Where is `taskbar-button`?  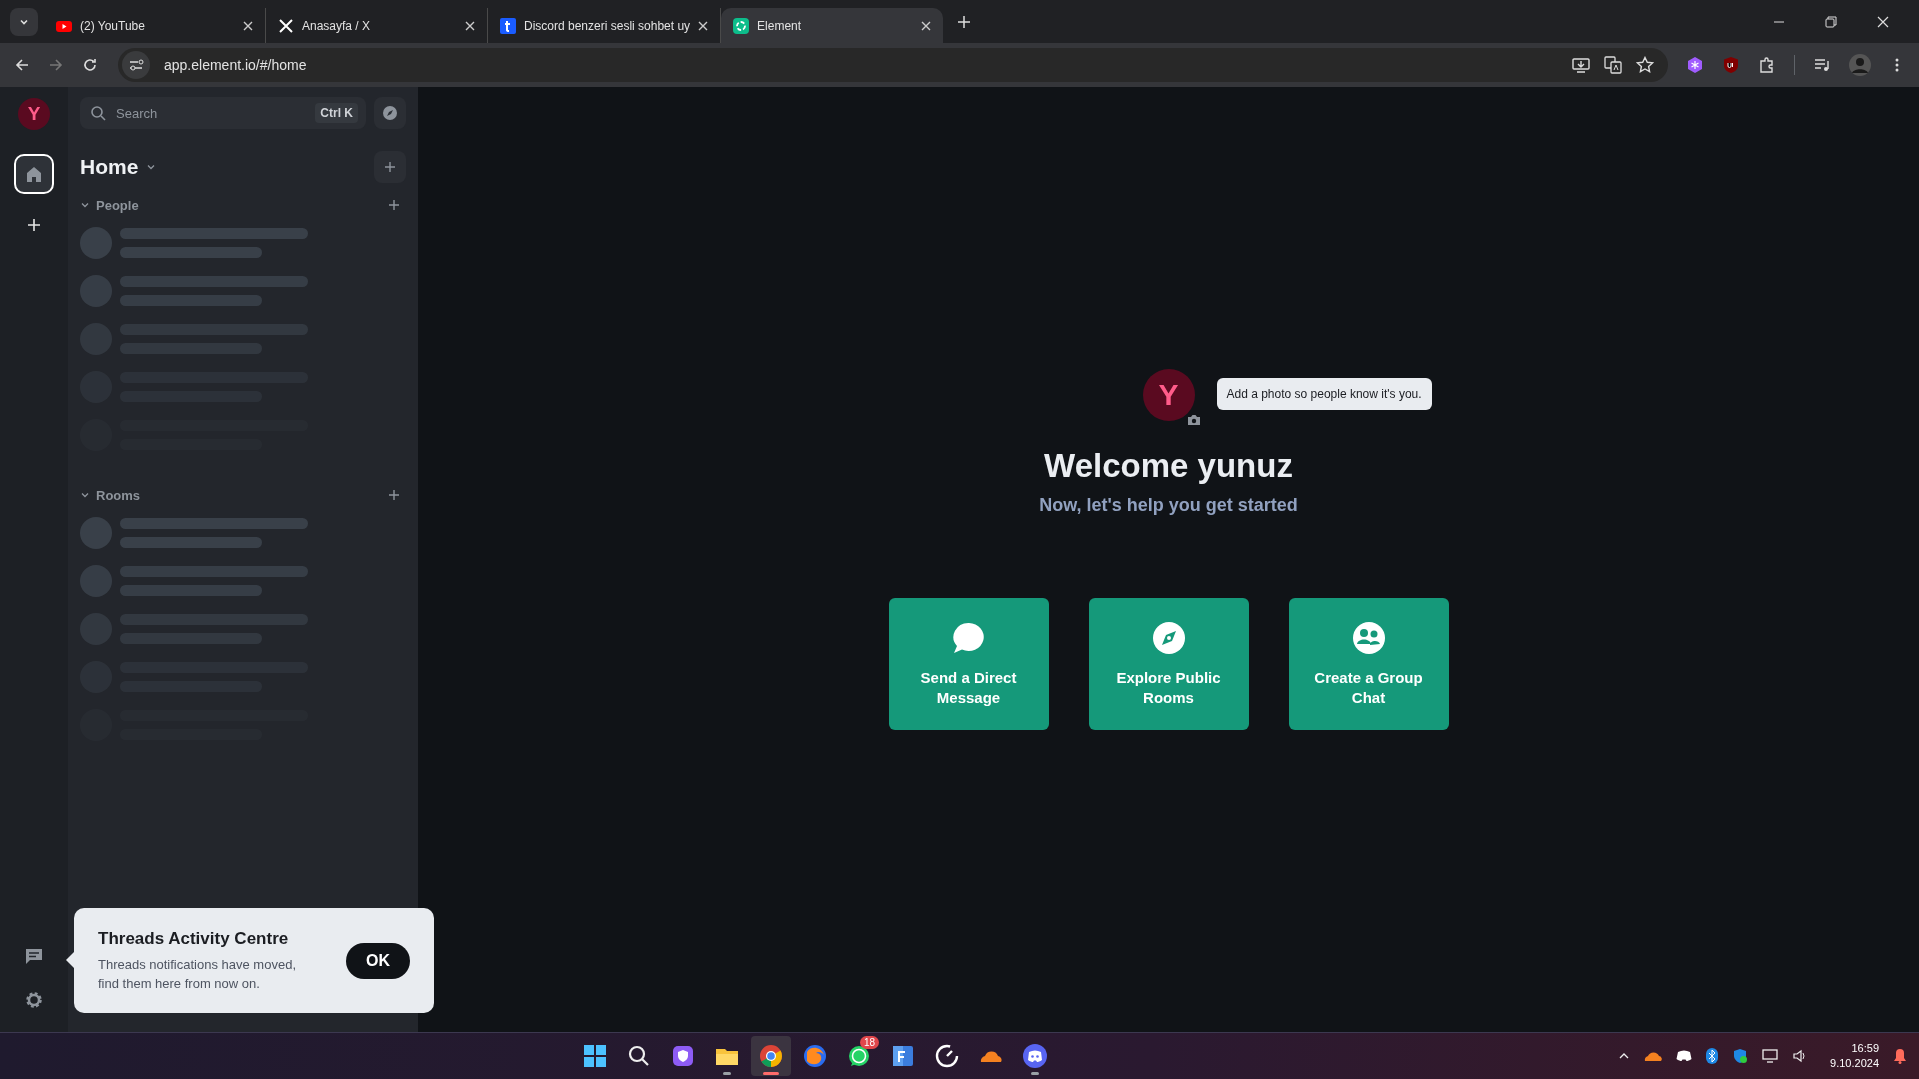
taskbar-button is located at coordinates (771, 1056).